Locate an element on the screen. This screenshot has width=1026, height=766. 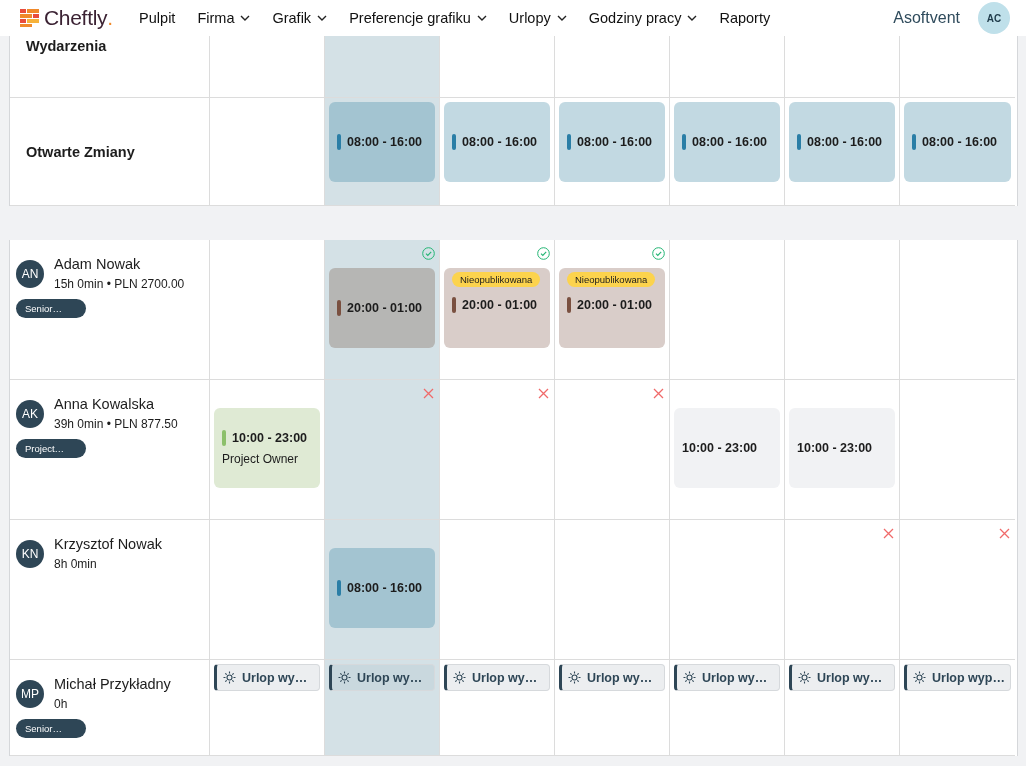
hours-summary: 39h 0min • PLN 877.50 is located at coordinates (116, 424).